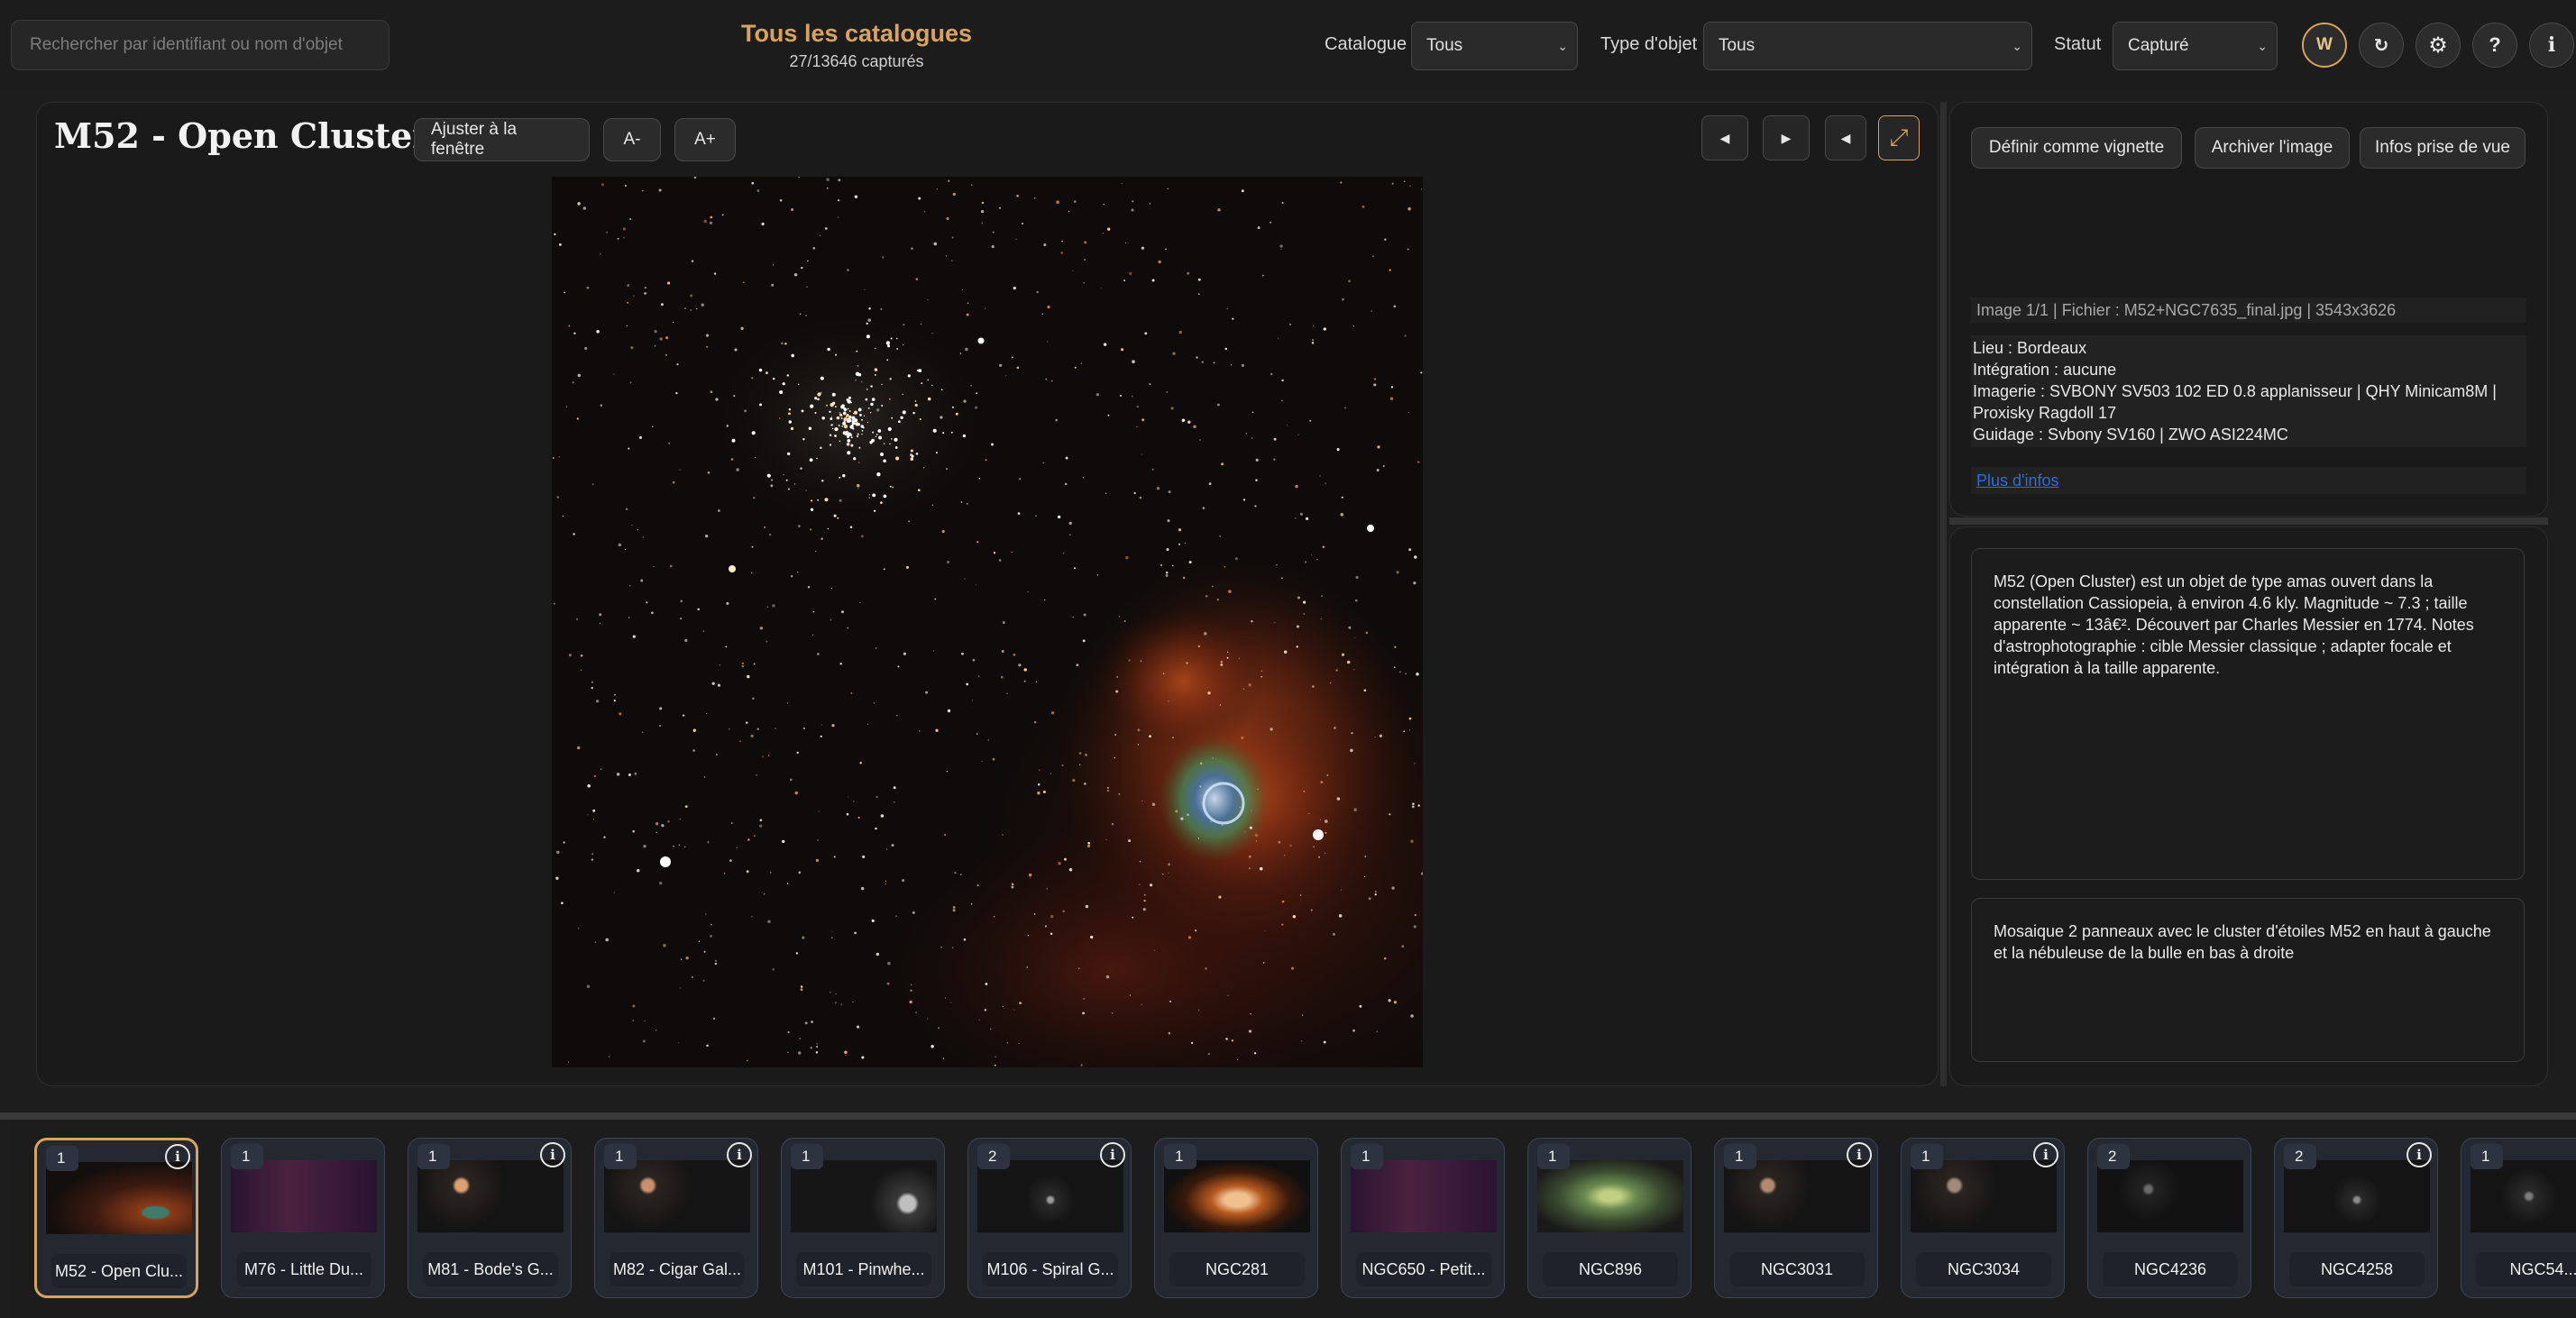  I want to click on font-decrease-button: A-, so click(632, 140).